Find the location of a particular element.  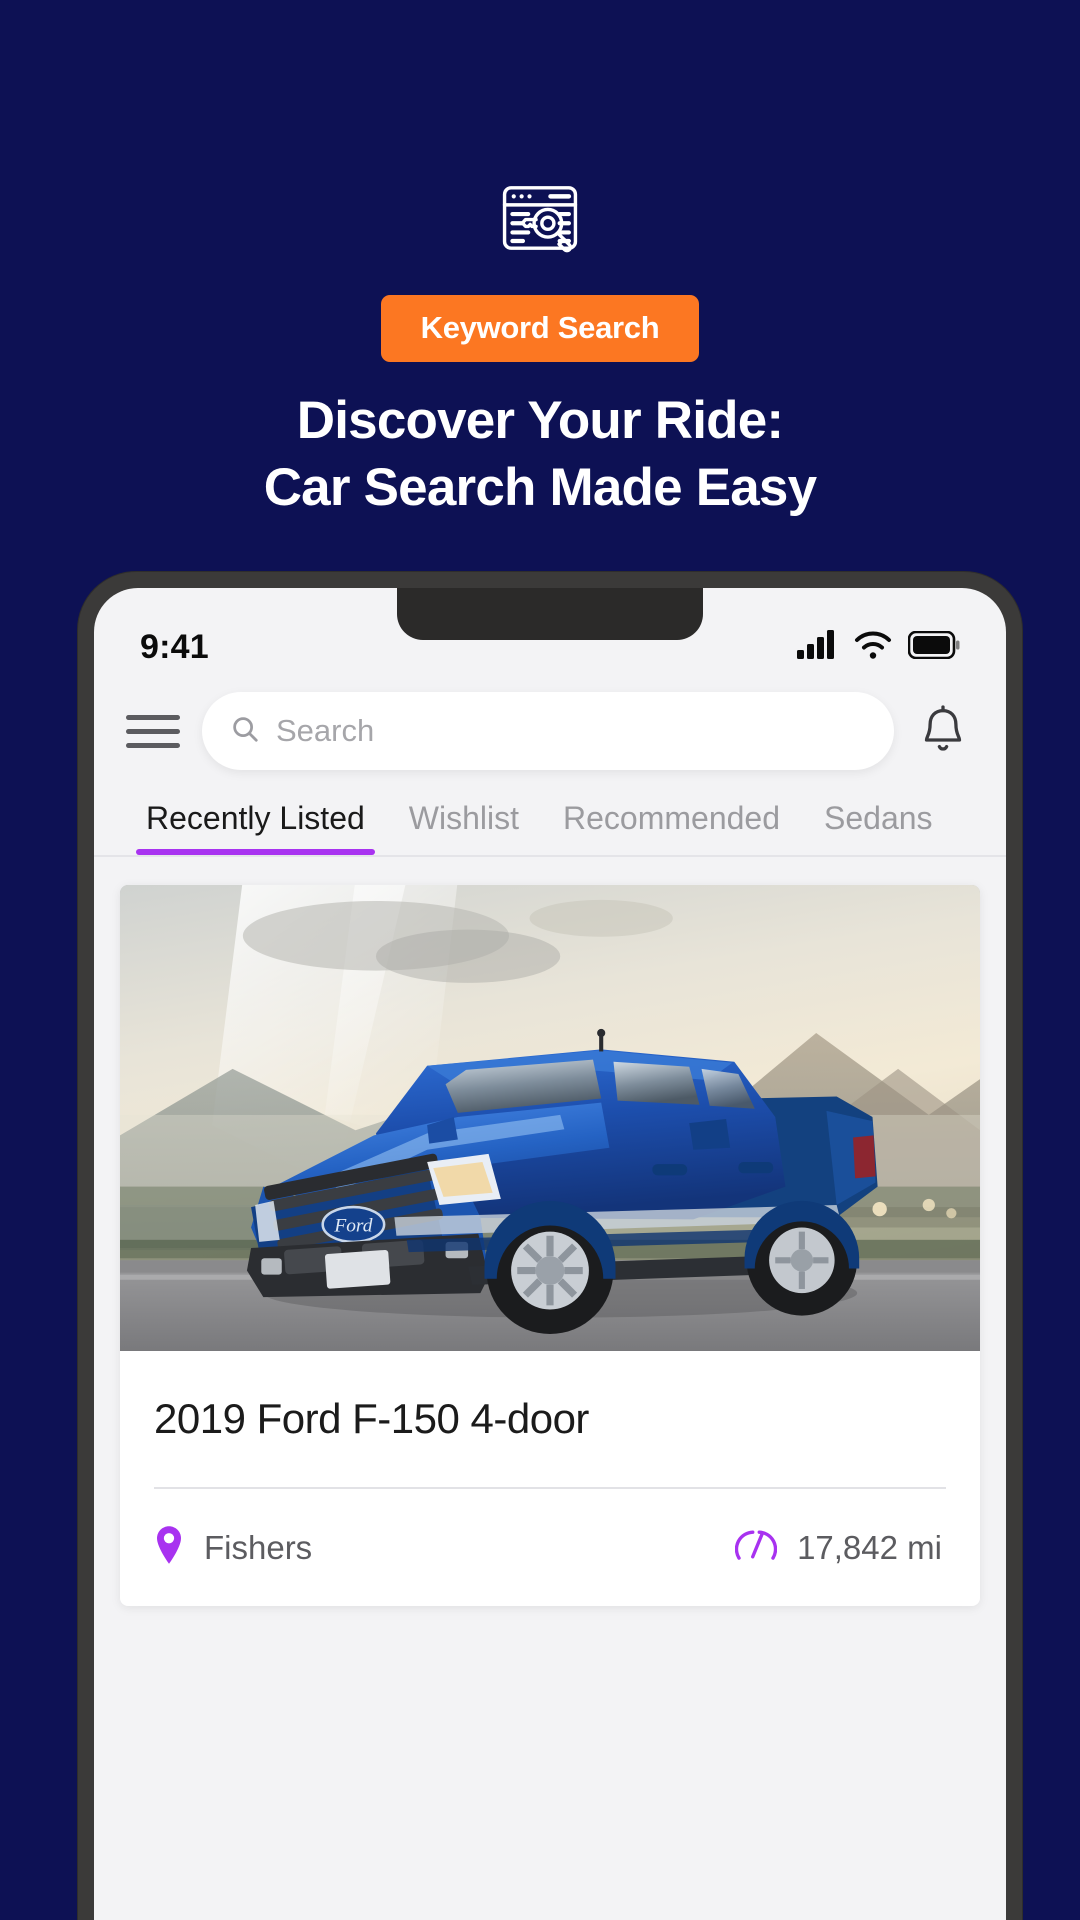

cellular-signal-icon is located at coordinates (817, 647).